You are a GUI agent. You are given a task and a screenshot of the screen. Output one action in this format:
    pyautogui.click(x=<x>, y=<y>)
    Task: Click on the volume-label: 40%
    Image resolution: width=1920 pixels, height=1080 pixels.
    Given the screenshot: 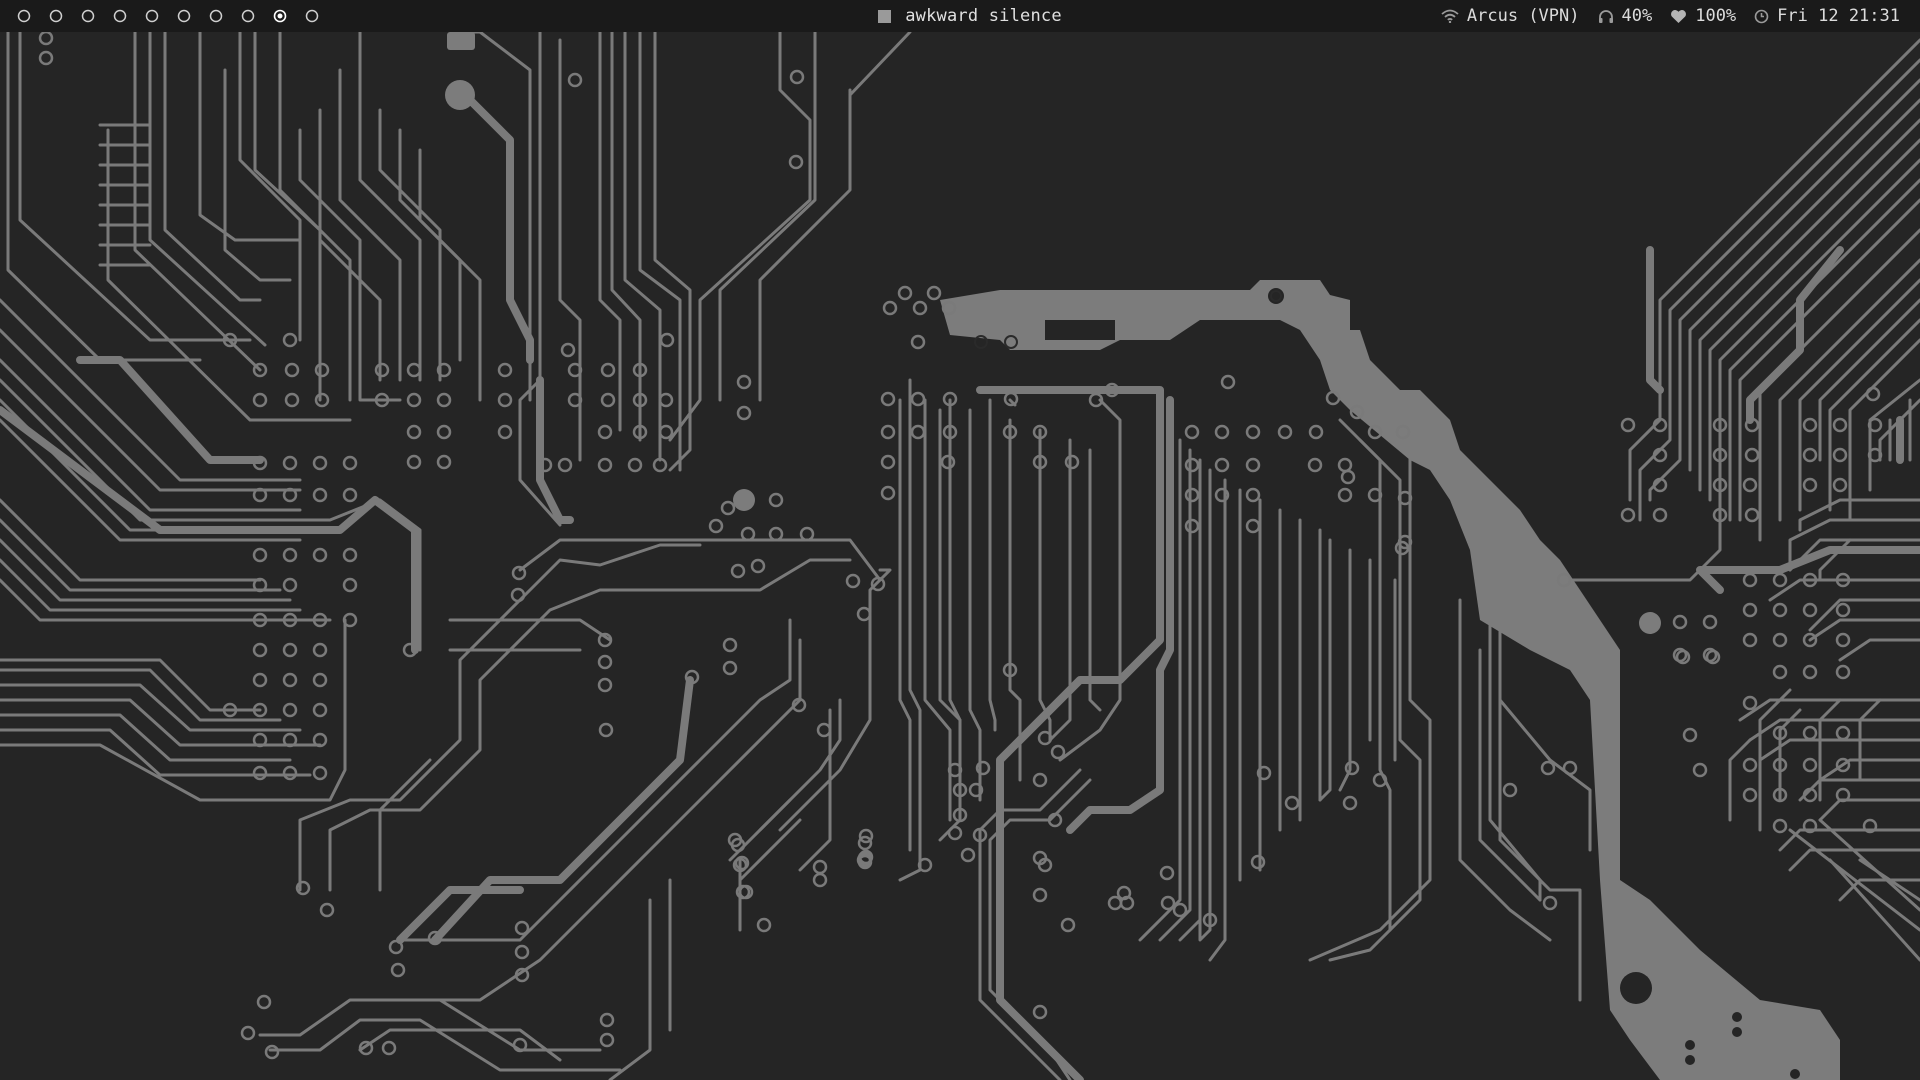 What is the action you would take?
    pyautogui.click(x=1637, y=16)
    